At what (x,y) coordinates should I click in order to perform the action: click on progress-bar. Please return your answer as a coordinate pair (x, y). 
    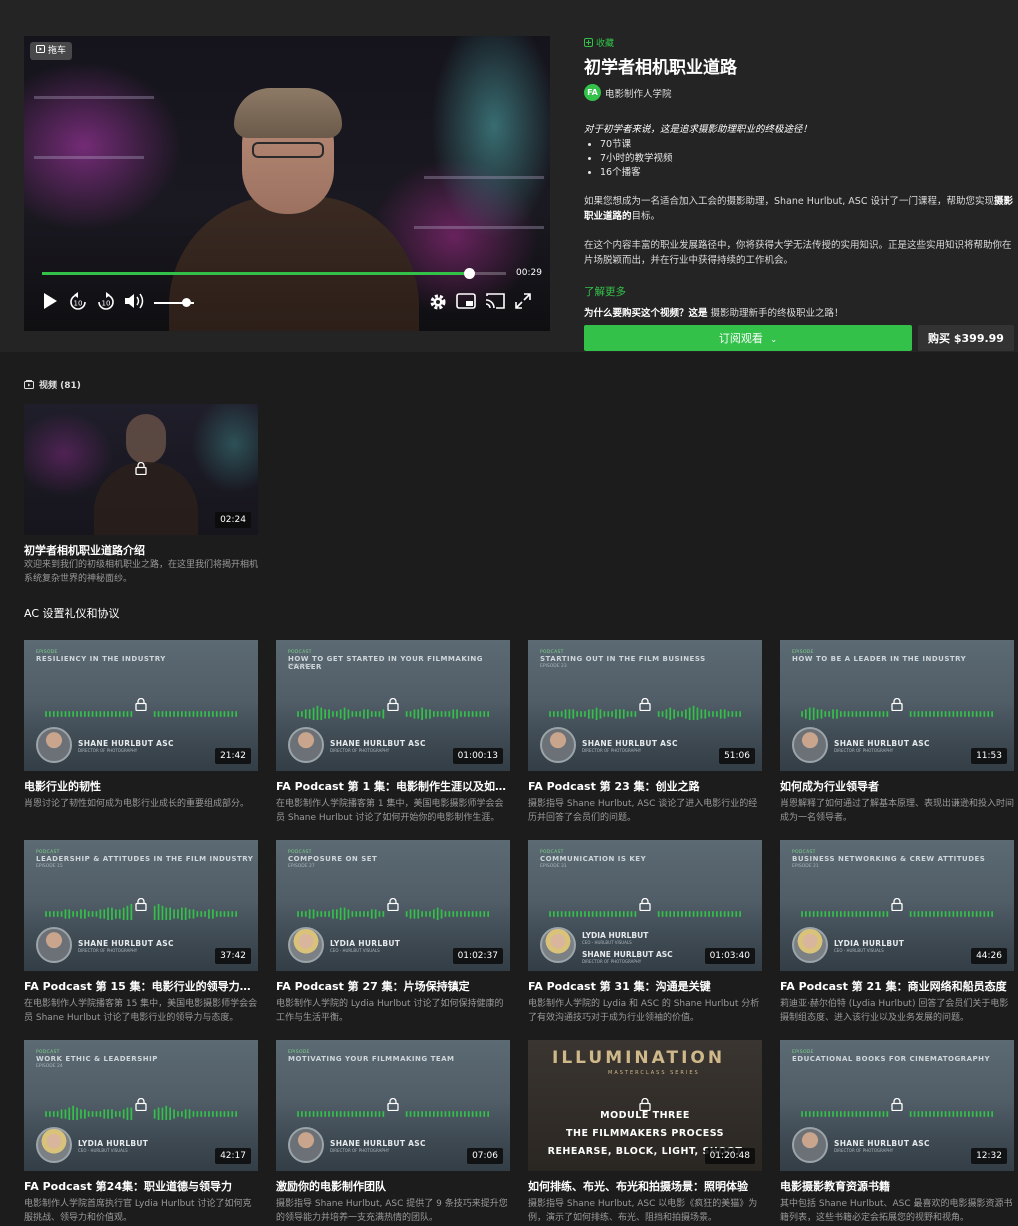
    Looking at the image, I should click on (274, 273).